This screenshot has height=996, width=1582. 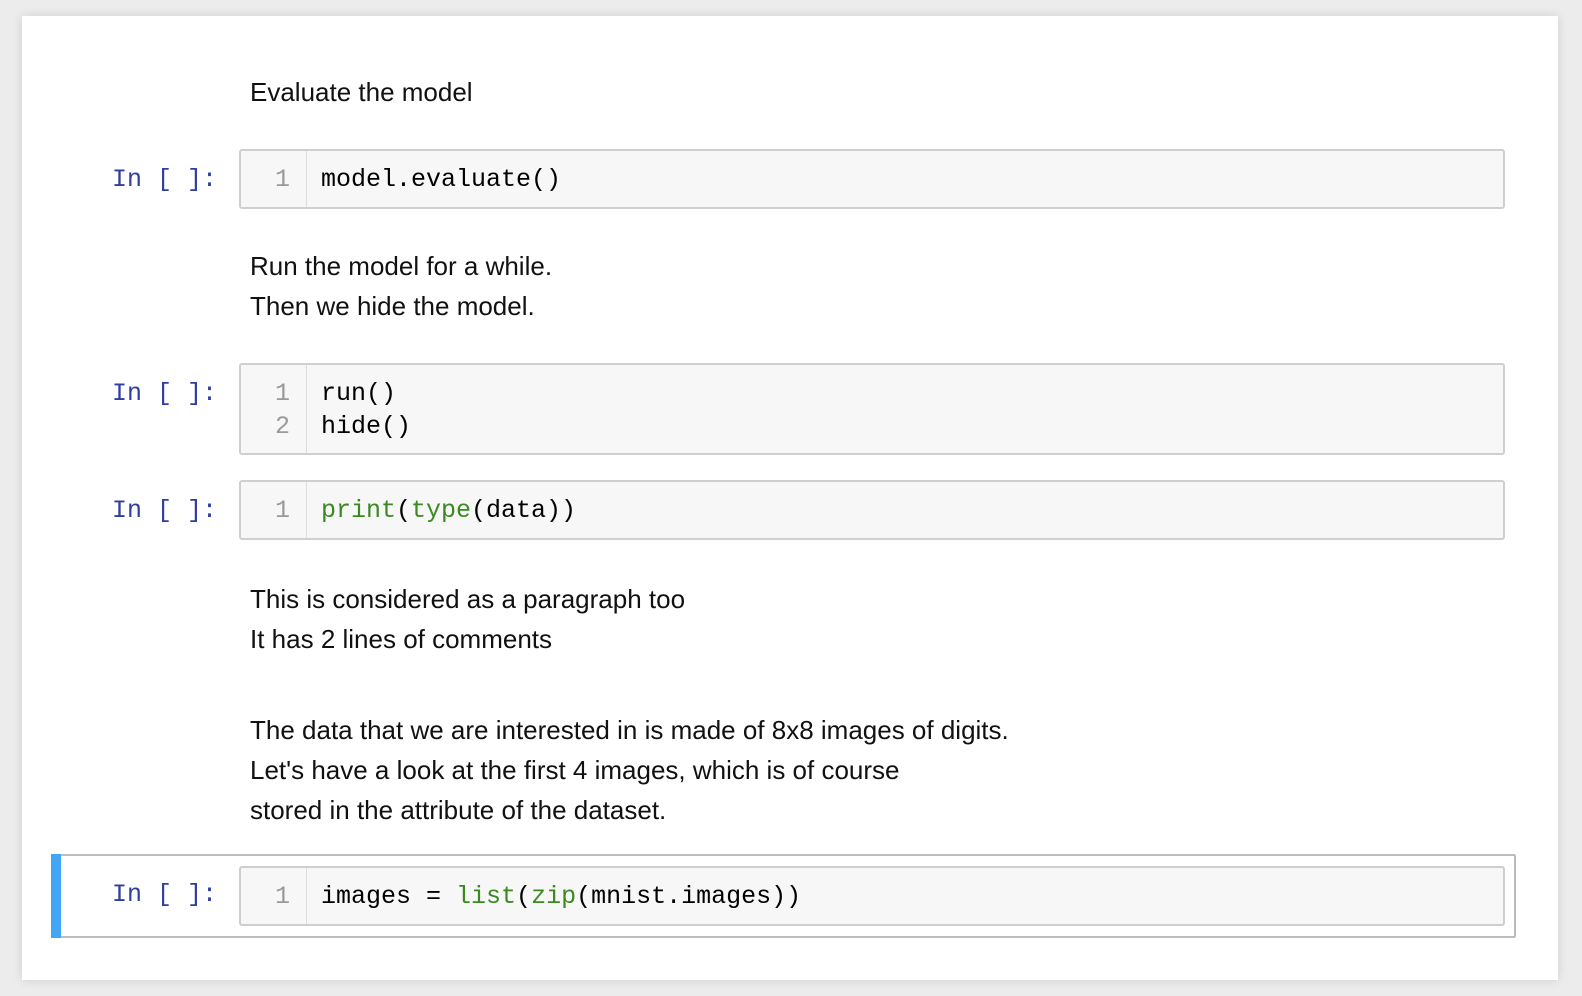 I want to click on code-editor: 1 print(type(data)), so click(x=872, y=510).